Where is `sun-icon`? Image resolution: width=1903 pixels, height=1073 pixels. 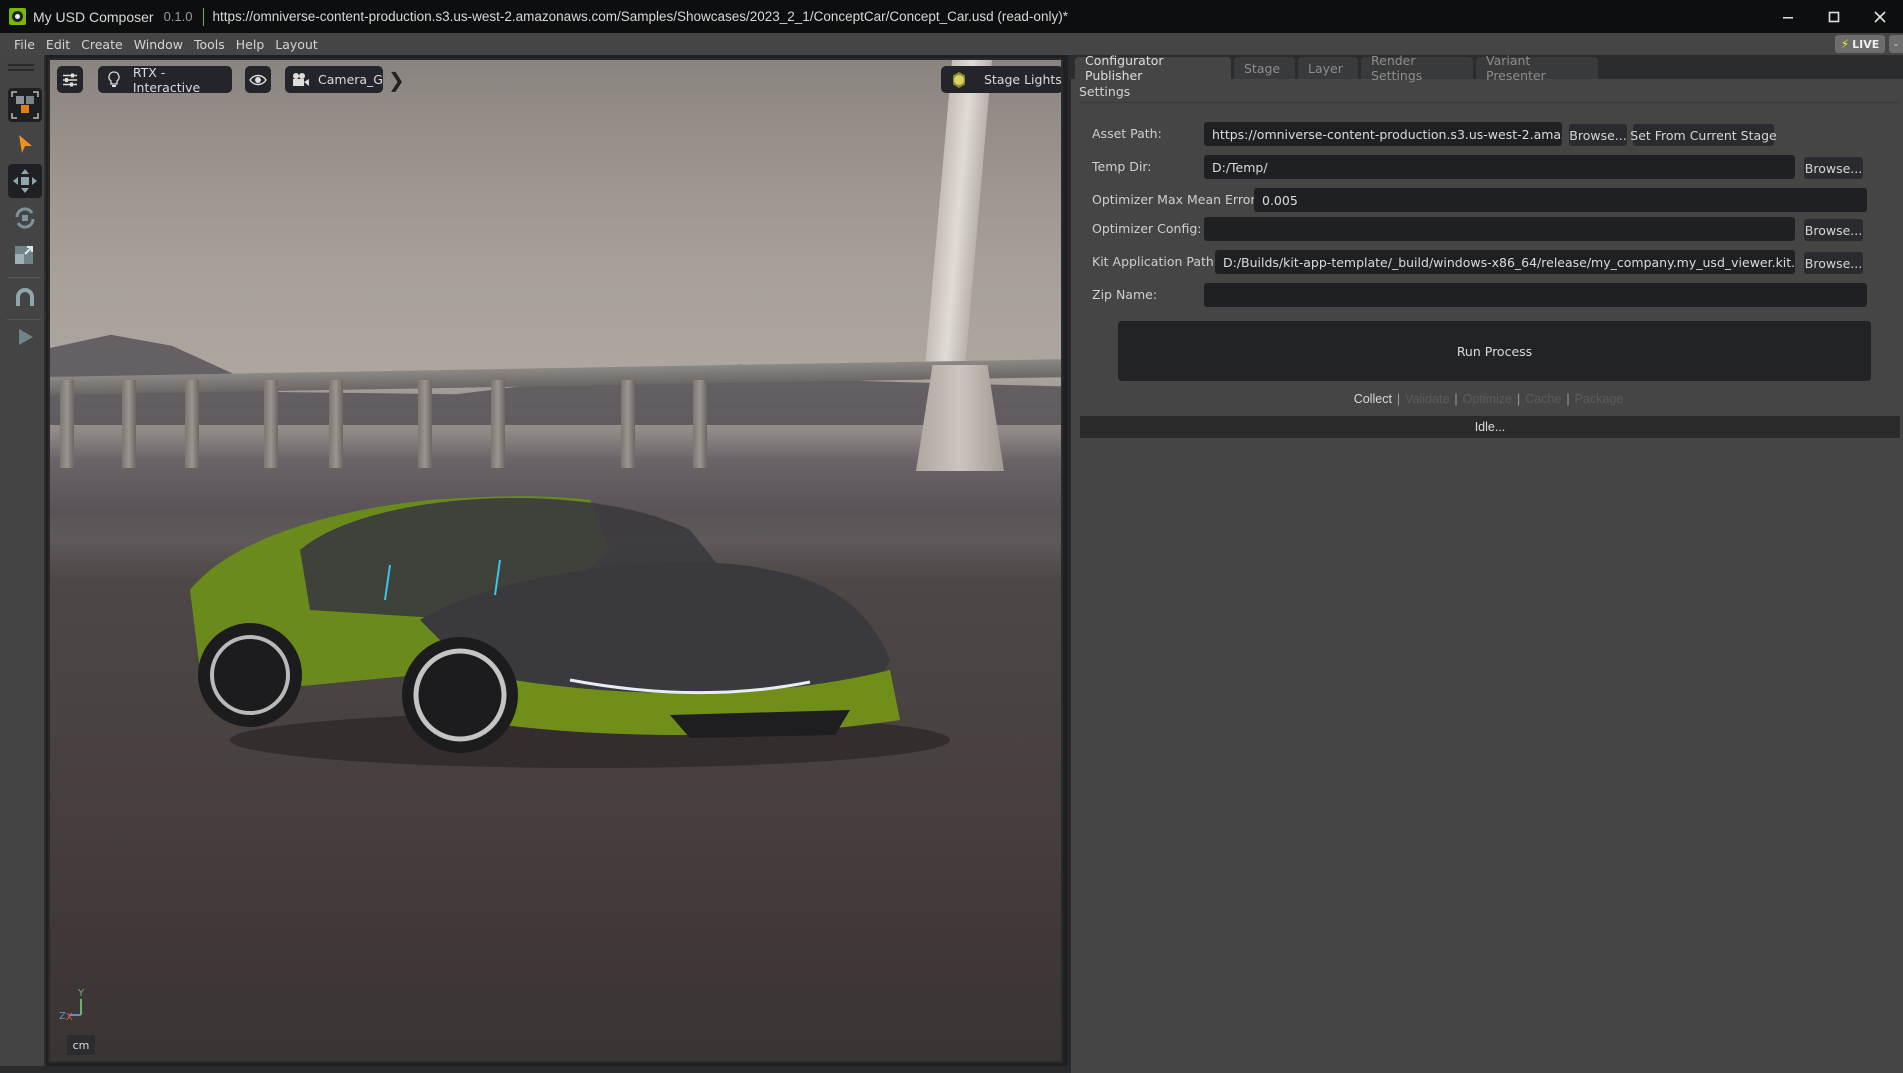 sun-icon is located at coordinates (959, 80).